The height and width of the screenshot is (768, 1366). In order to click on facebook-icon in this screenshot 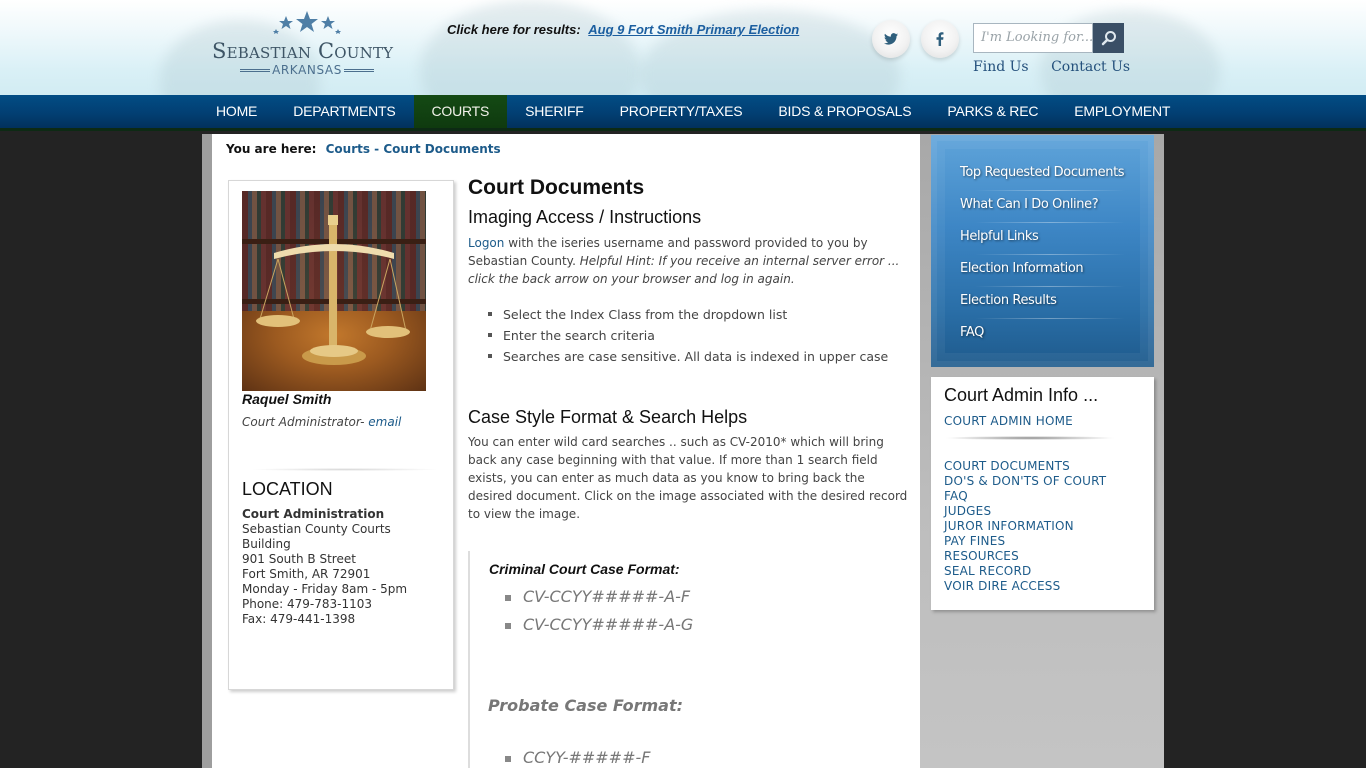, I will do `click(940, 39)`.